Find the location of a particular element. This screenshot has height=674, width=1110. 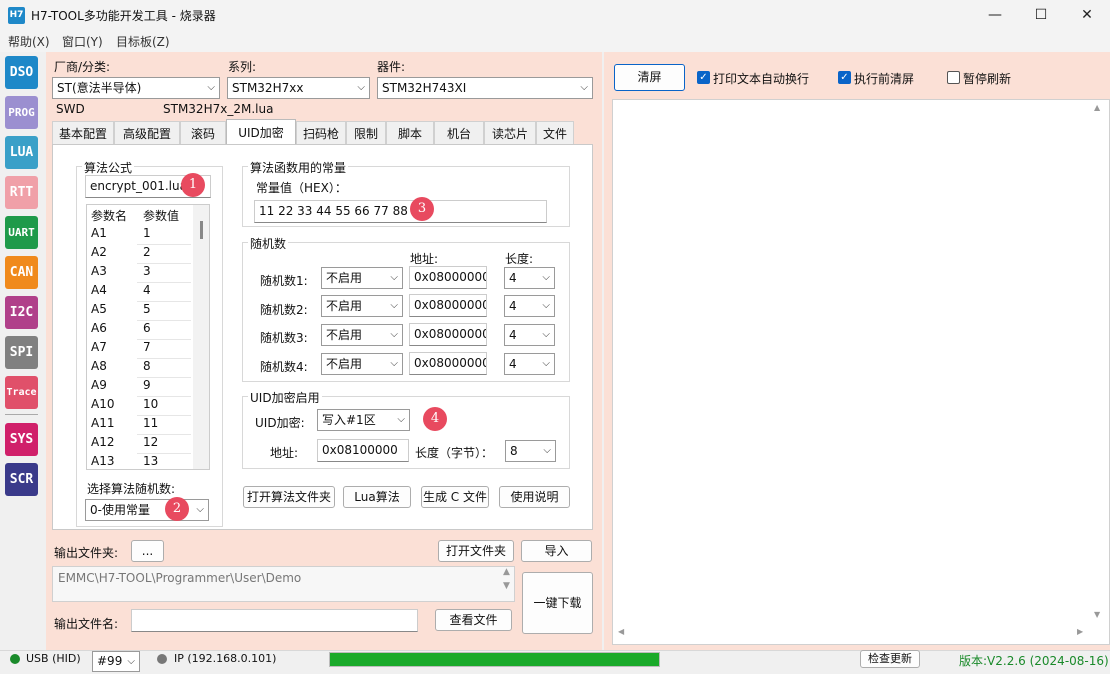

port-select: #99 ⌵ is located at coordinates (116, 661).